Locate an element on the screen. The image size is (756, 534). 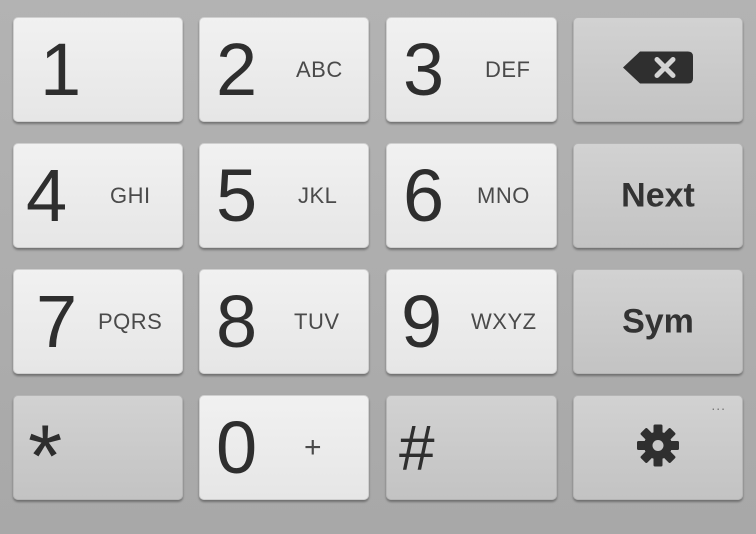
star-key: * is located at coordinates (98, 447).